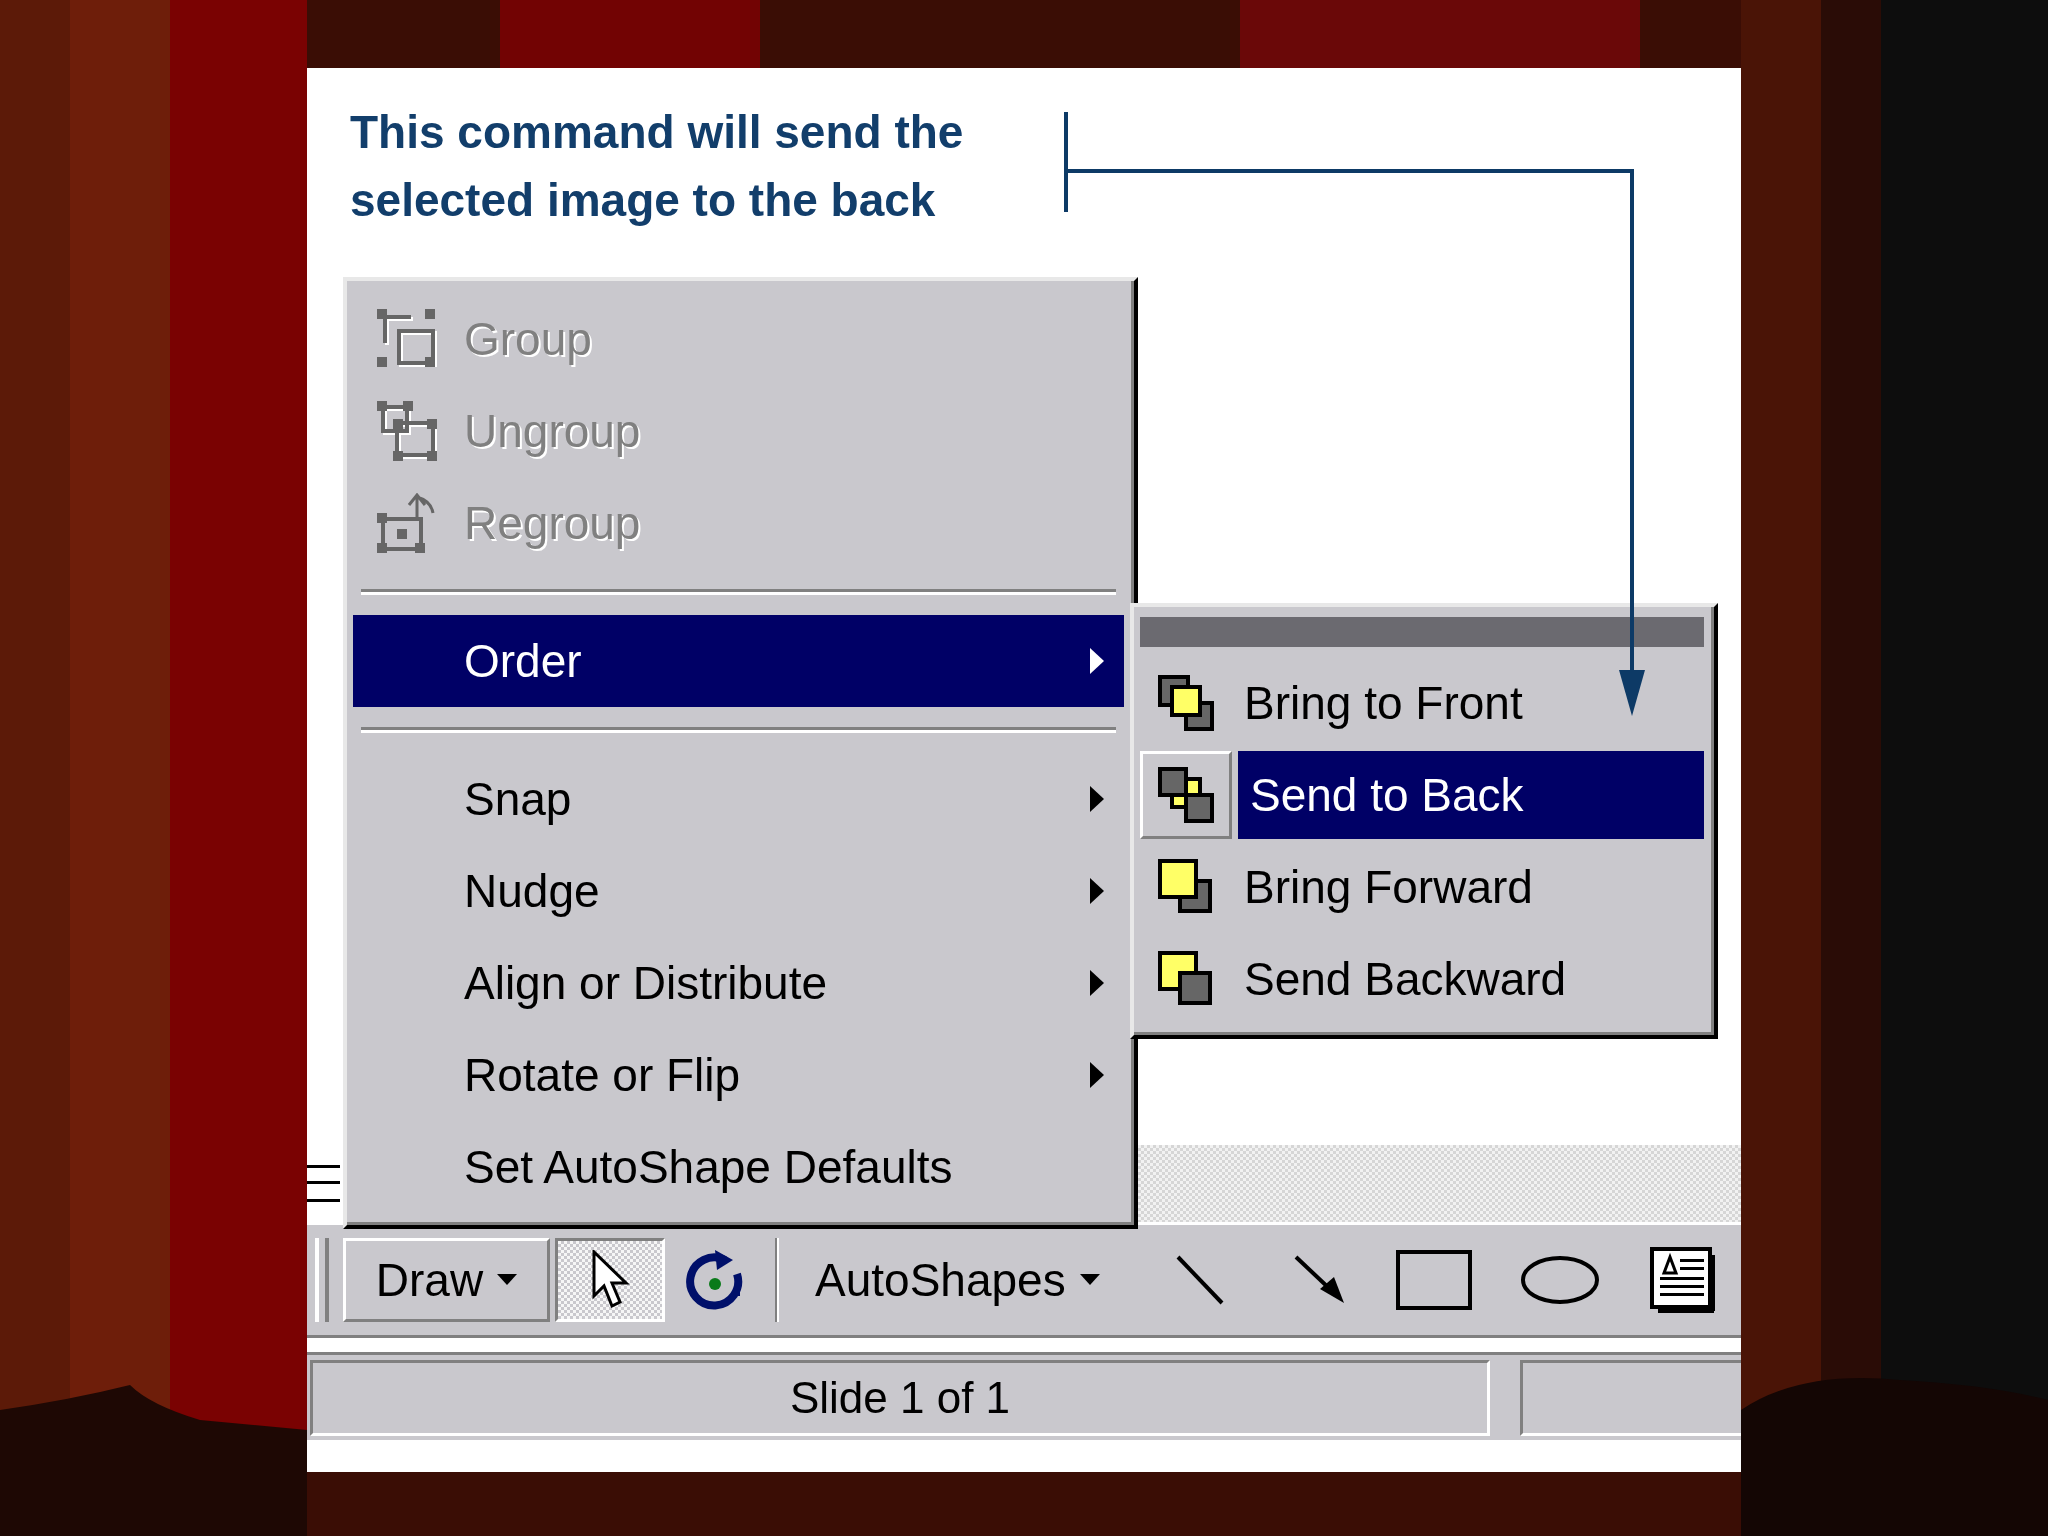 The image size is (2048, 1536). I want to click on send-backward-icon, so click(1186, 979).